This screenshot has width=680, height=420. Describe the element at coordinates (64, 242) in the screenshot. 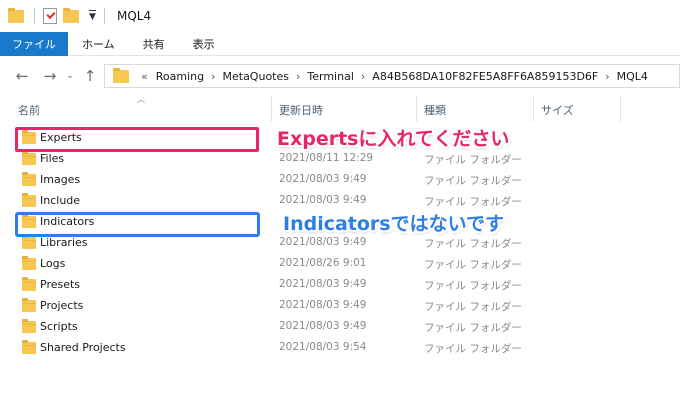

I see `file-name: Libraries` at that location.